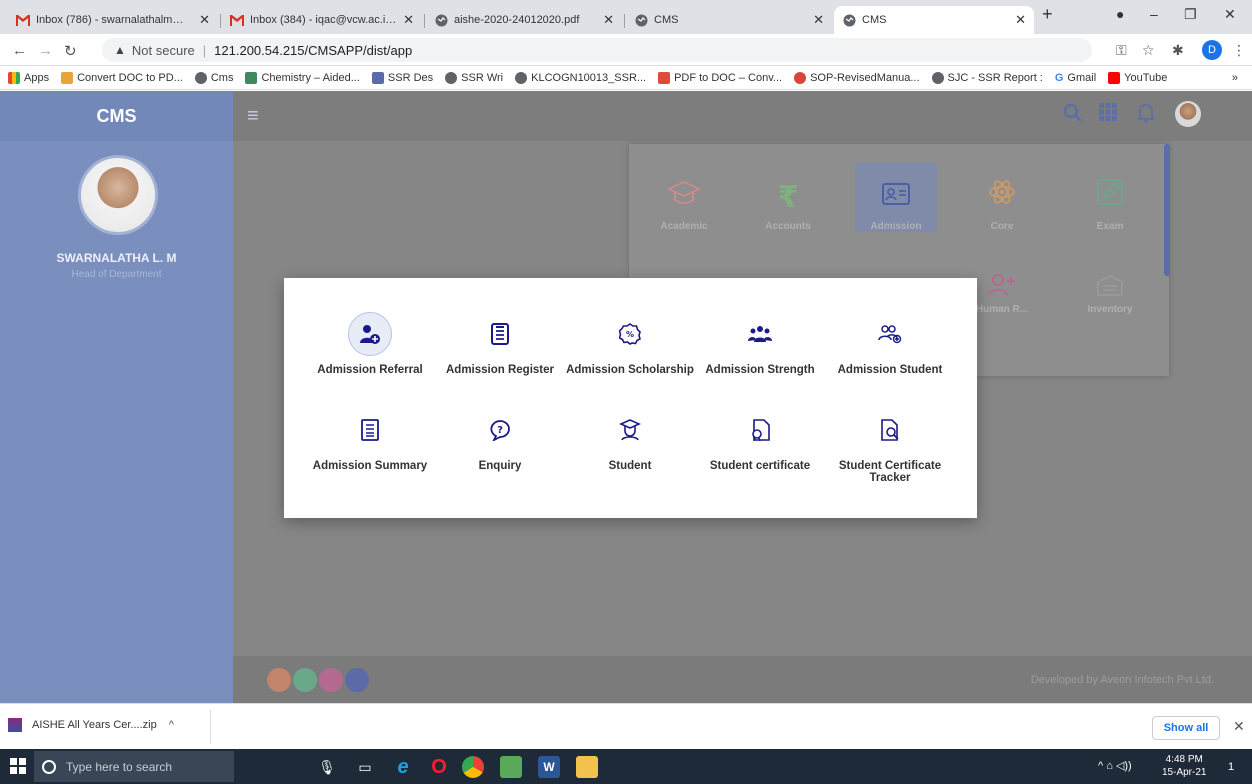 The height and width of the screenshot is (784, 1252). Describe the element at coordinates (1190, 14) in the screenshot. I see `restore-icon: ❐` at that location.